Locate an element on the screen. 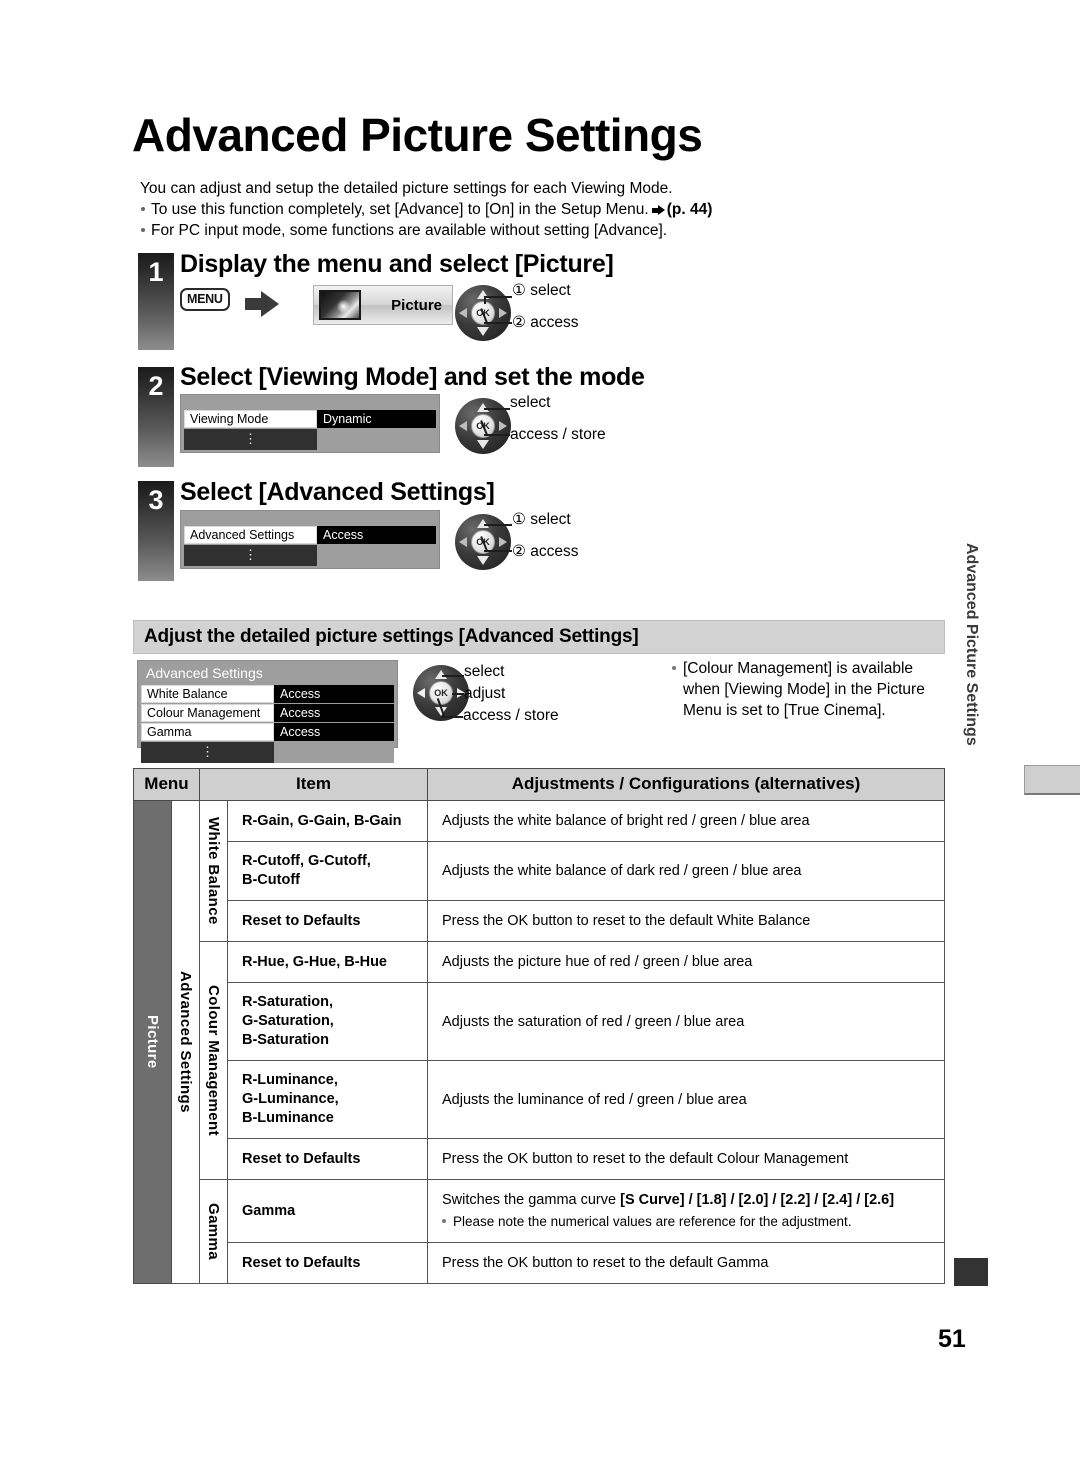 The height and width of the screenshot is (1464, 1080). osd-row: Colour Management Access is located at coordinates (267, 713).